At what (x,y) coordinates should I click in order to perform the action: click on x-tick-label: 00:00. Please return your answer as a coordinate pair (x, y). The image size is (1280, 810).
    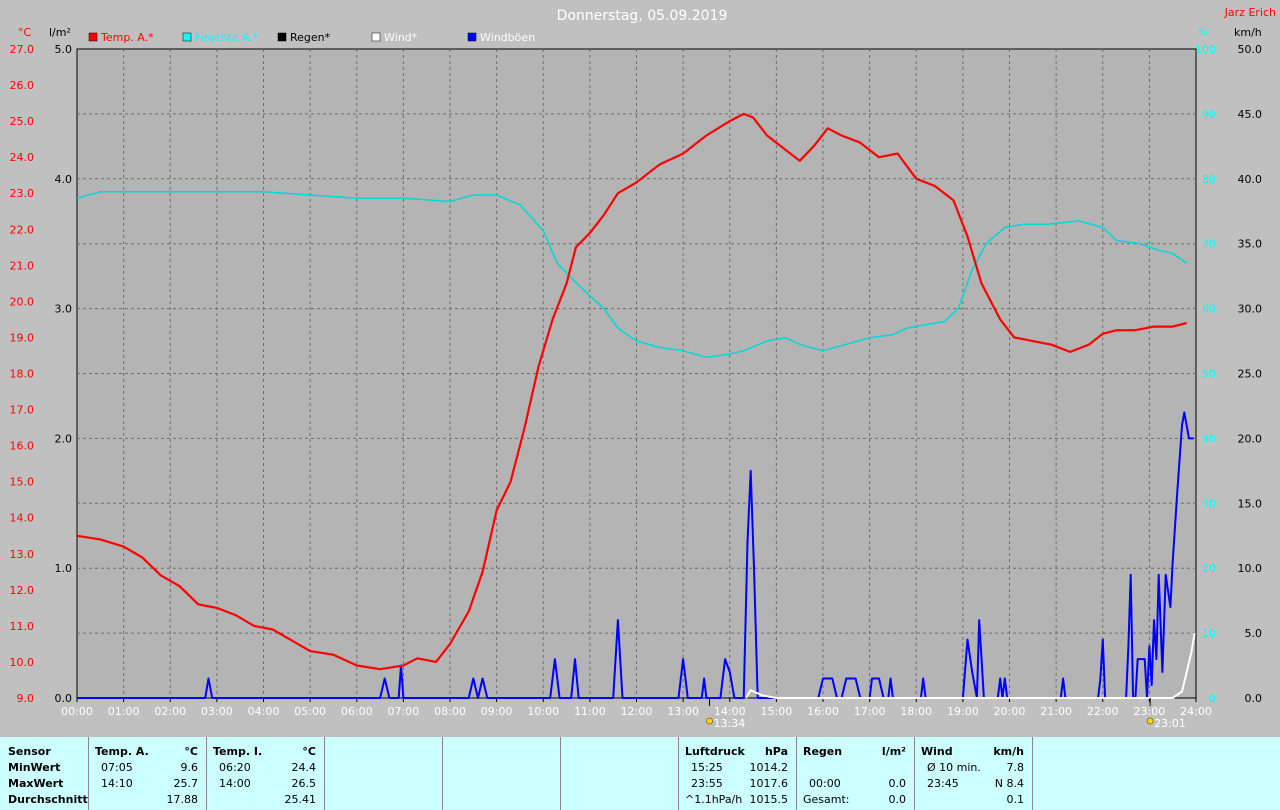
    Looking at the image, I should click on (77, 711).